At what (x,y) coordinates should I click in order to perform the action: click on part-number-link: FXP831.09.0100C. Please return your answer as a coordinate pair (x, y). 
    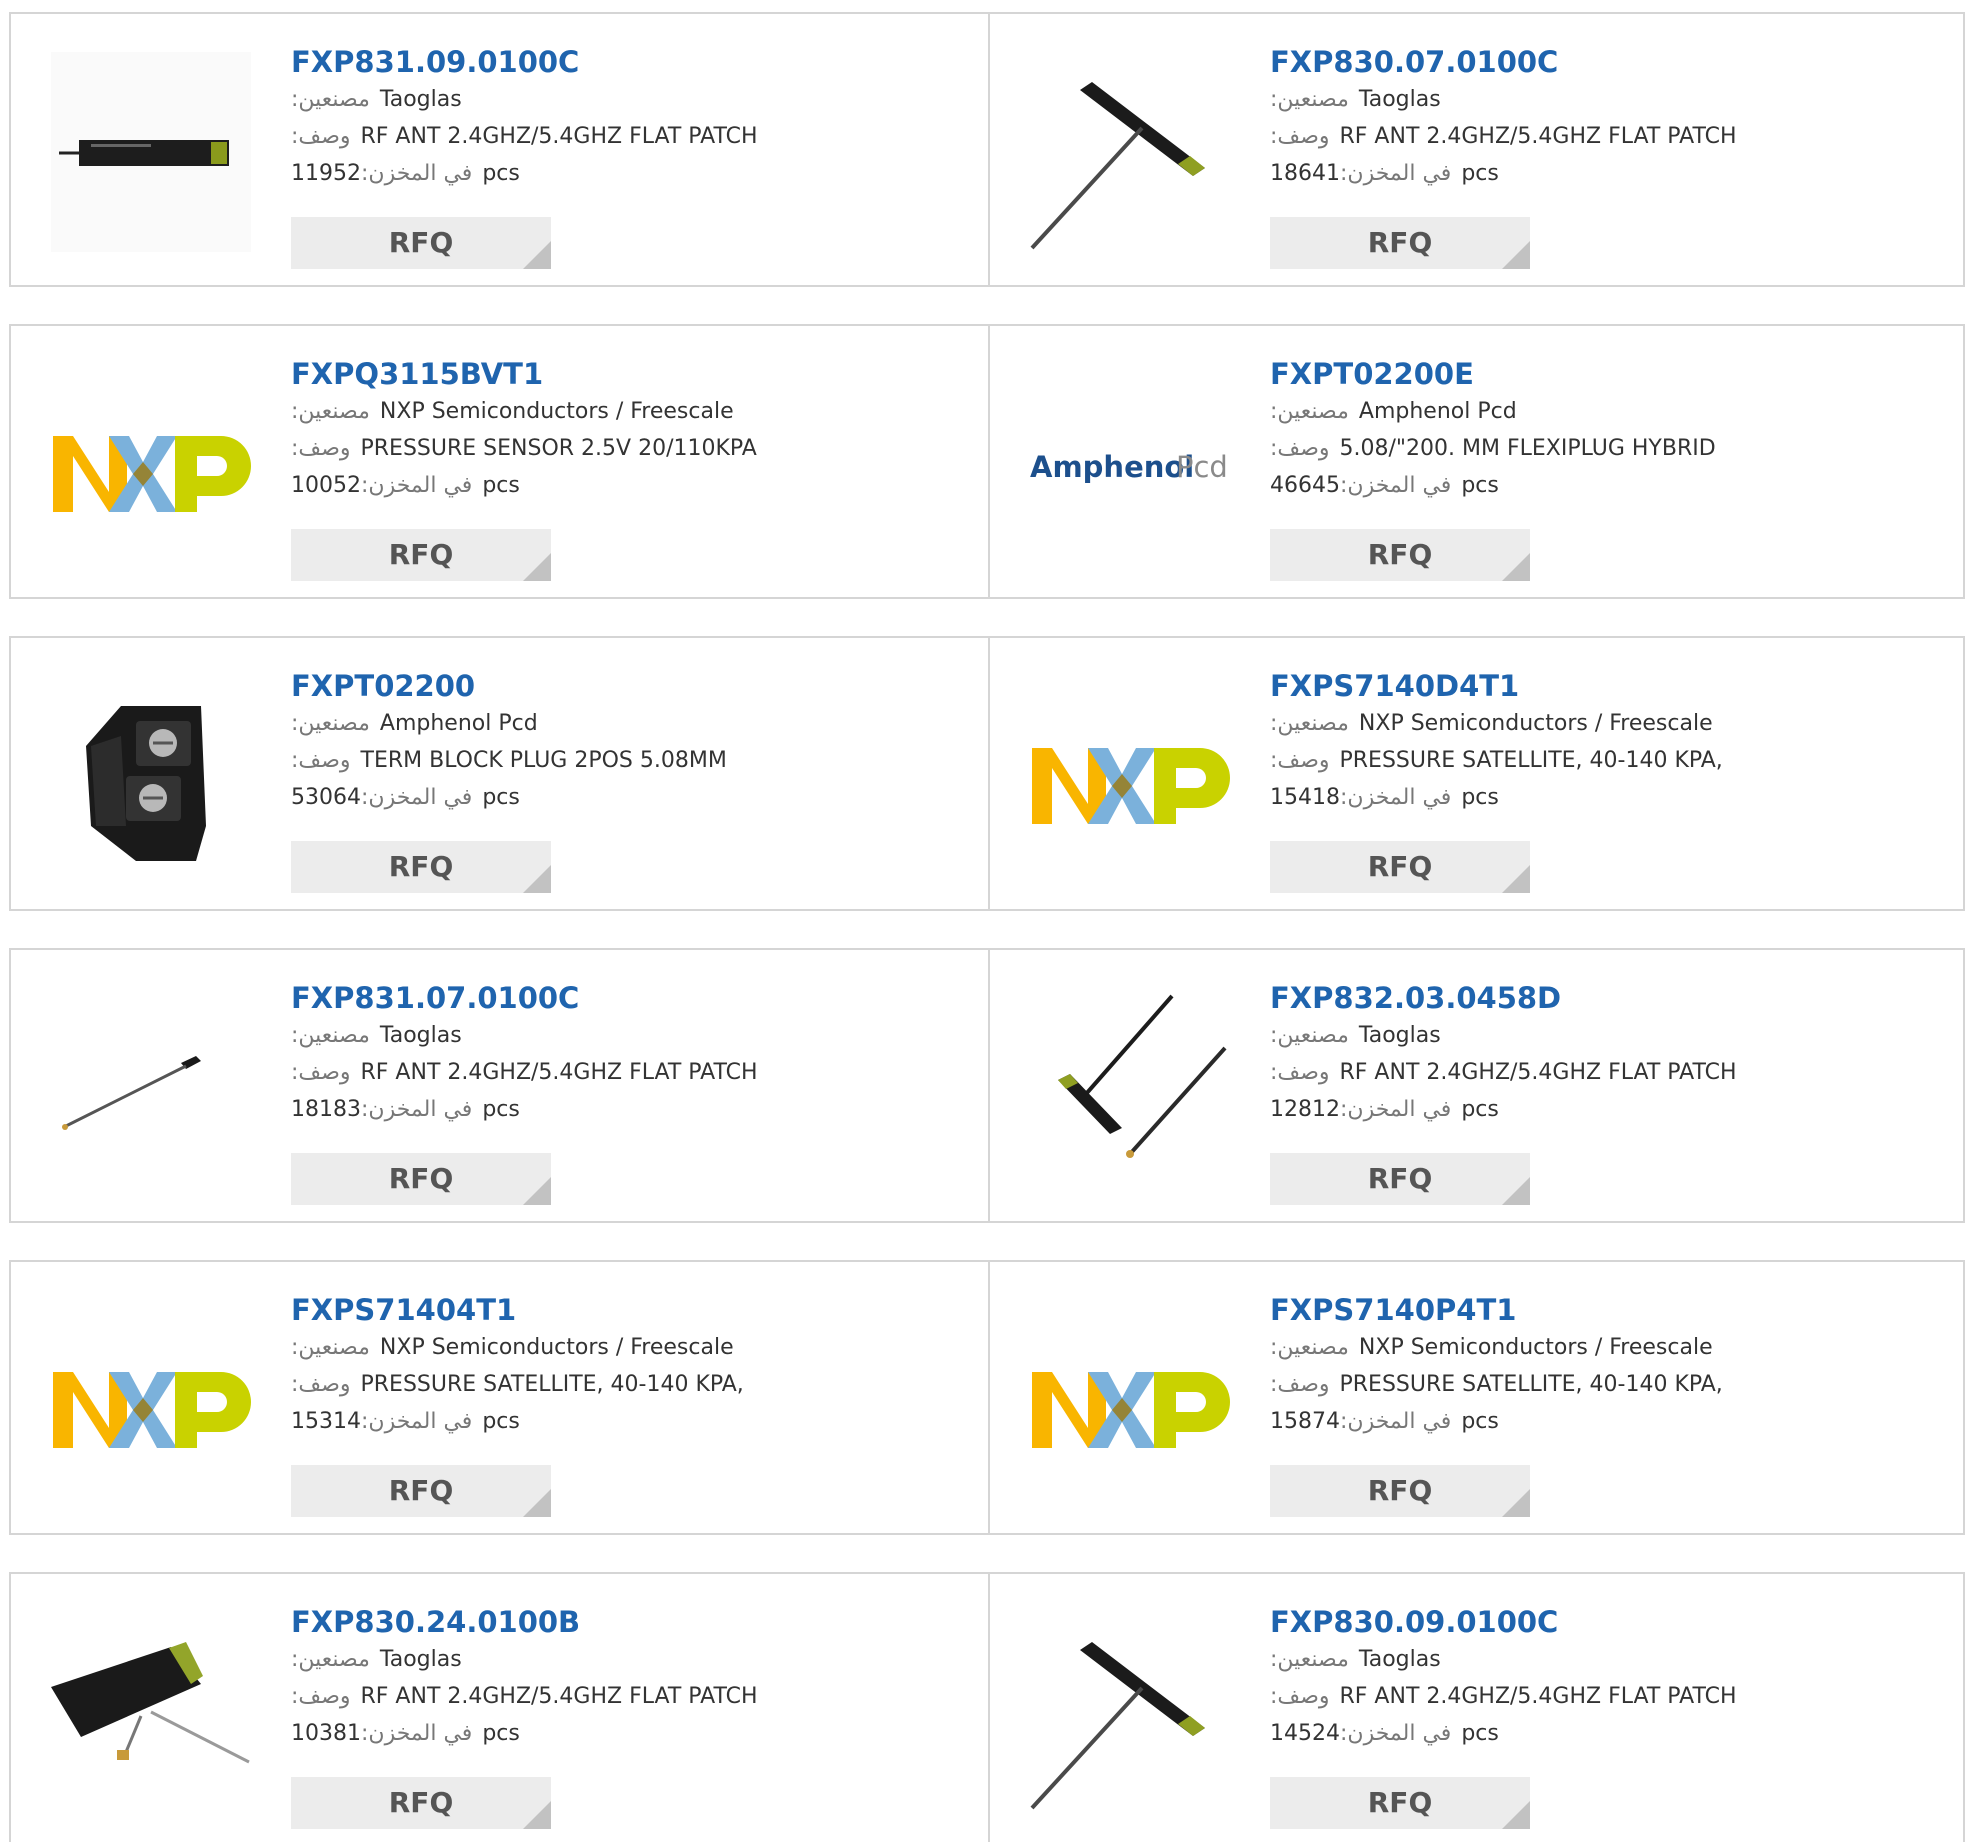
    Looking at the image, I should click on (621, 62).